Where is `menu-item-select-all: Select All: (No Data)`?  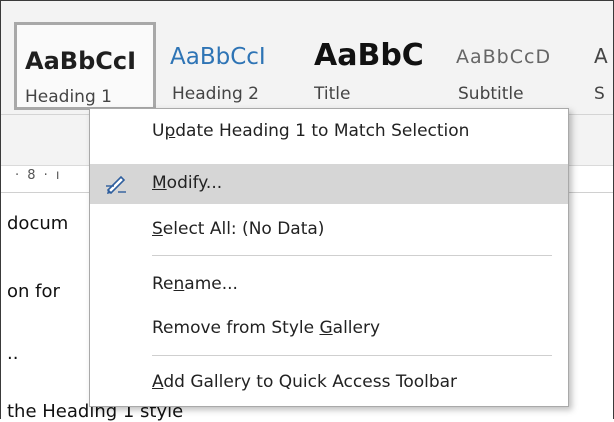 menu-item-select-all: Select All: (No Data) is located at coordinates (329, 230).